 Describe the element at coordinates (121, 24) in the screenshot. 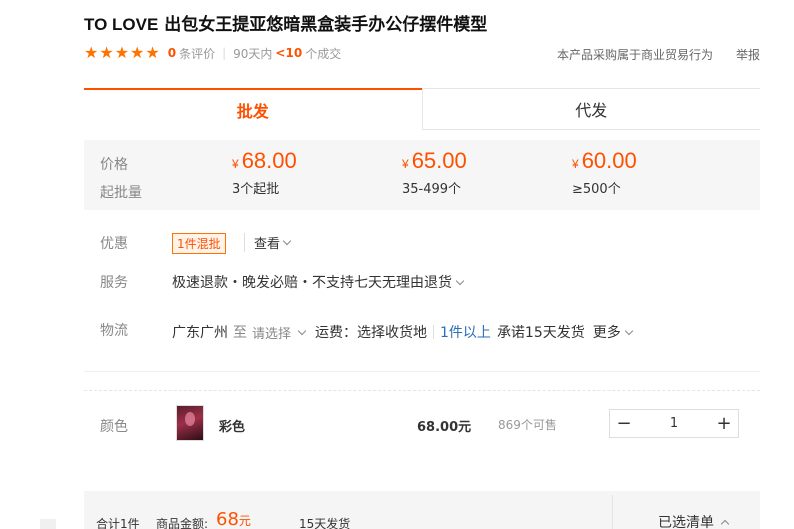

I see `product-title-latin: TO LOVE` at that location.